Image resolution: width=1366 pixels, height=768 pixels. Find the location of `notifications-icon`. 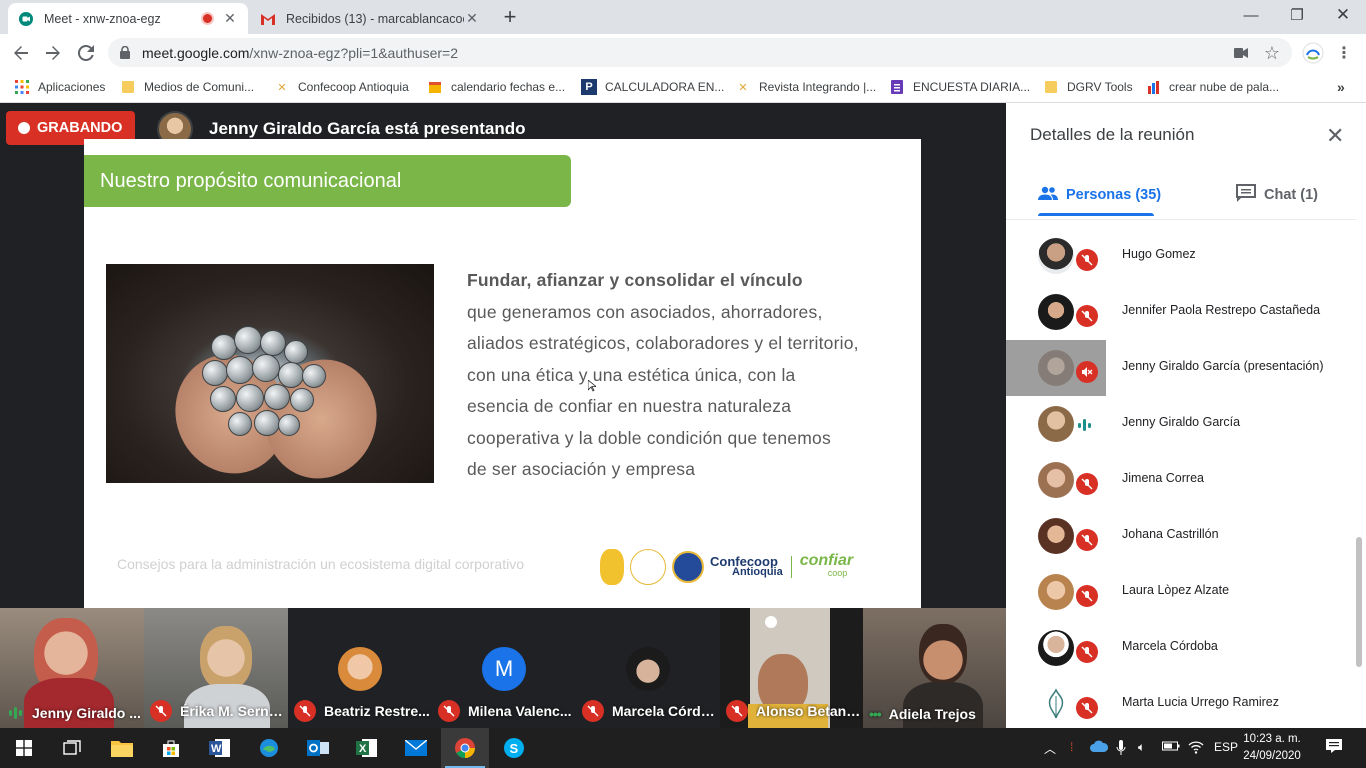

notifications-icon is located at coordinates (1334, 747).